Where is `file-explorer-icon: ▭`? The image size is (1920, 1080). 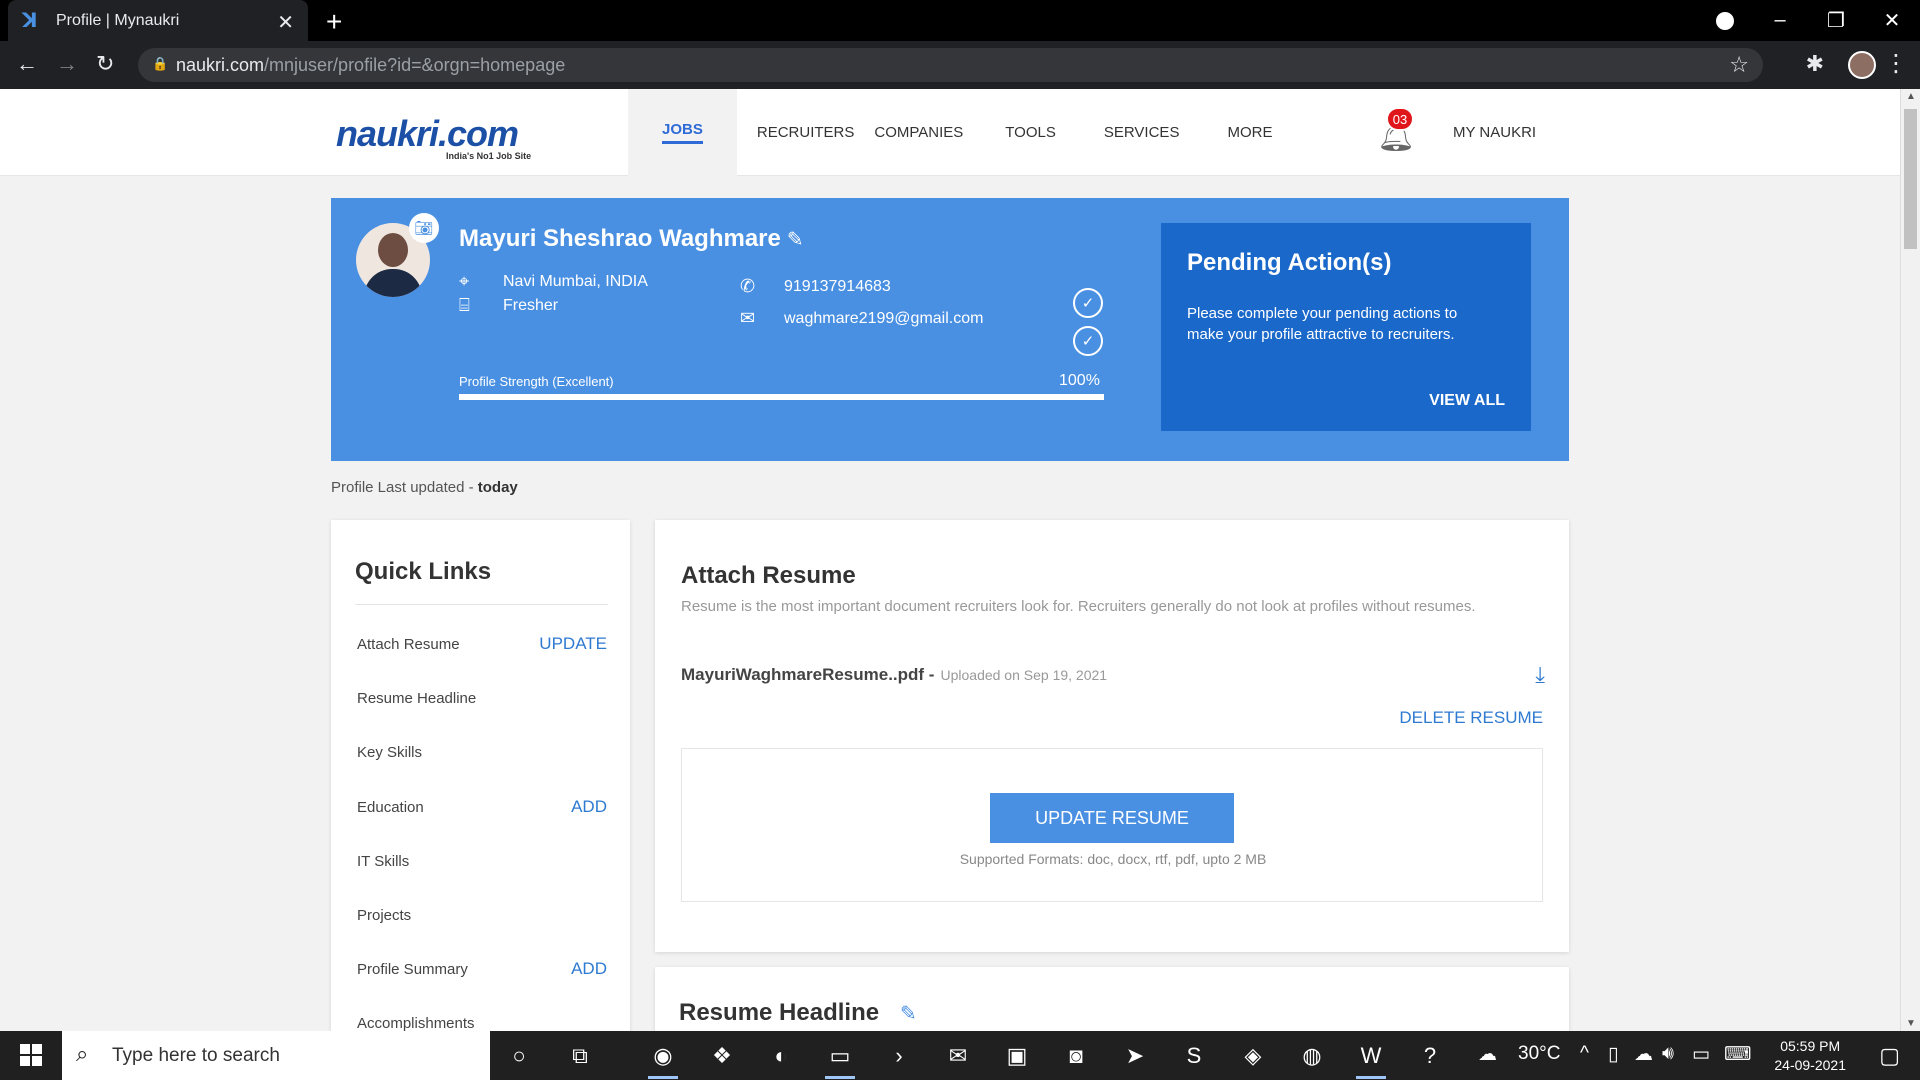
file-explorer-icon: ▭ is located at coordinates (840, 1059).